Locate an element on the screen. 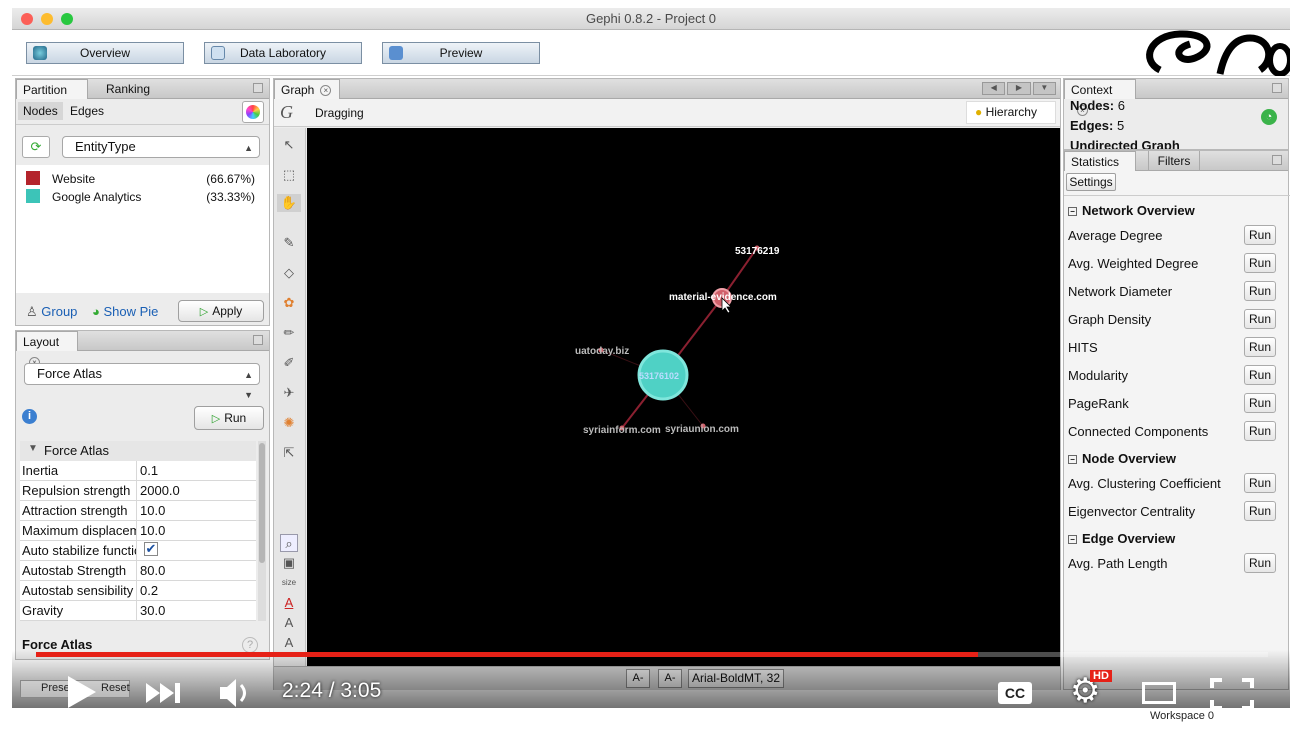 This screenshot has width=1296, height=732. property-row: Repulsion strength 2000.0 is located at coordinates (138, 491).